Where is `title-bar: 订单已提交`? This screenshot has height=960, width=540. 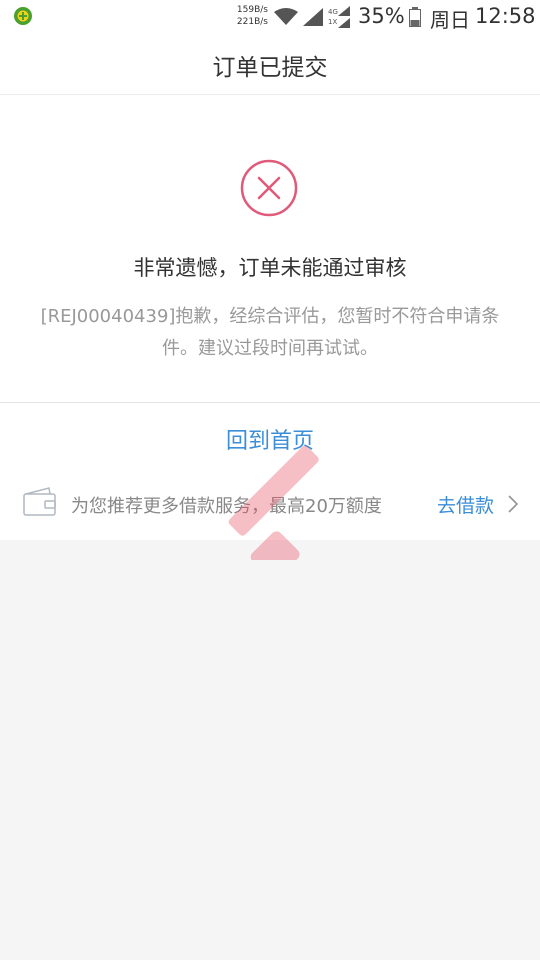
title-bar: 订单已提交 is located at coordinates (270, 64).